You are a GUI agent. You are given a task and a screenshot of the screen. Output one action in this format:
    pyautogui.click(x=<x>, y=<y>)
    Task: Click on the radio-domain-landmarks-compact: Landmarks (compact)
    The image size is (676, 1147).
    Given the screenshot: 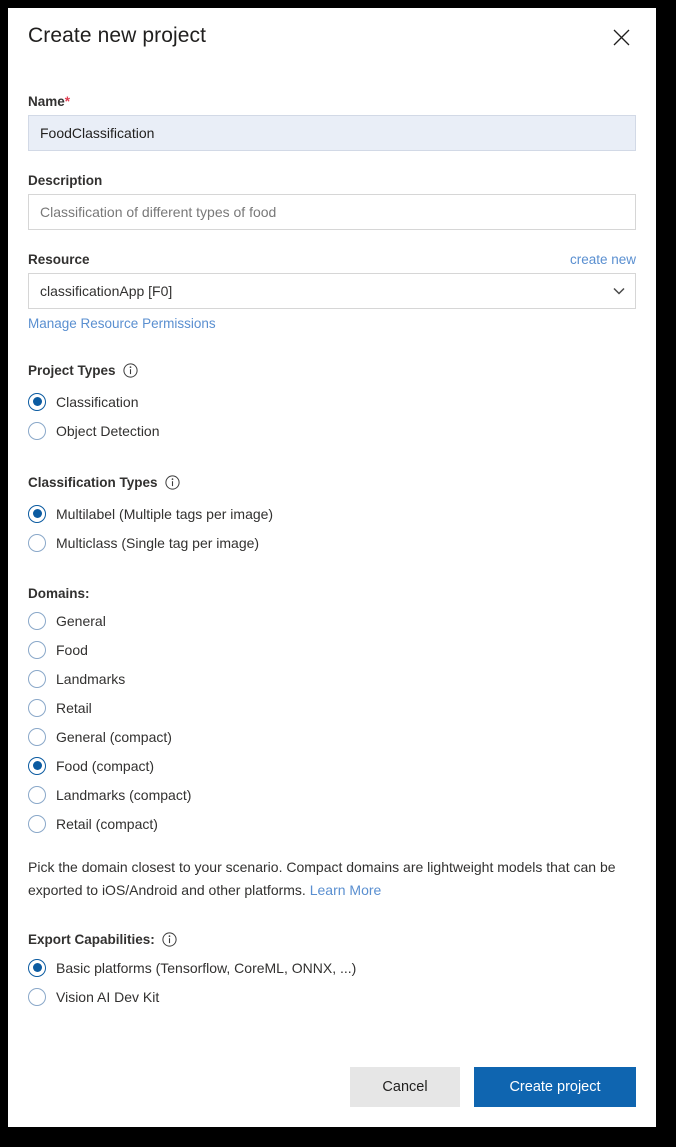 What is the action you would take?
    pyautogui.click(x=332, y=794)
    